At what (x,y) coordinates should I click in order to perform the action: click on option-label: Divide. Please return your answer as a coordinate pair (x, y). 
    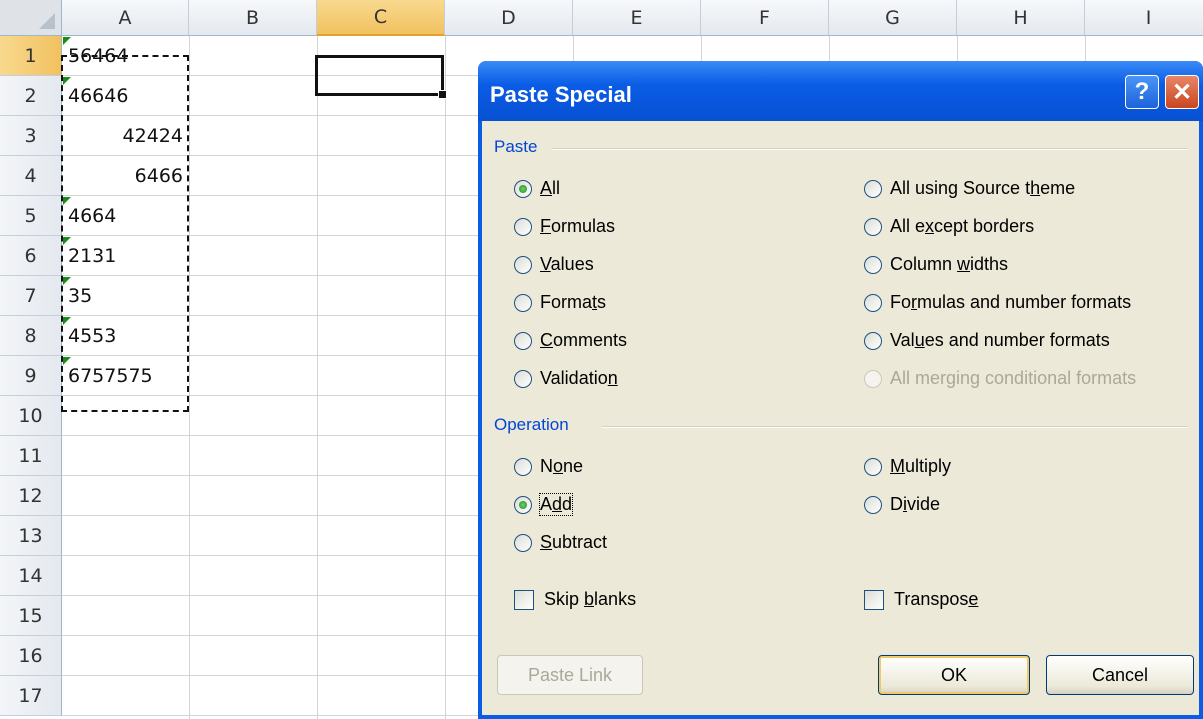
    Looking at the image, I should click on (915, 504).